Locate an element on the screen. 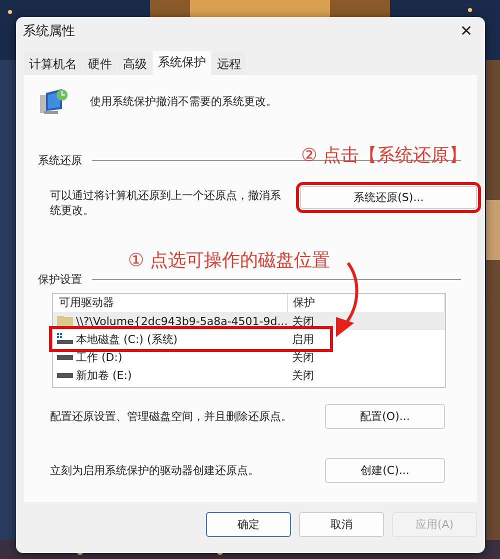 Image resolution: width=500 pixels, height=559 pixels. section-heading: 保护设置 is located at coordinates (60, 279).